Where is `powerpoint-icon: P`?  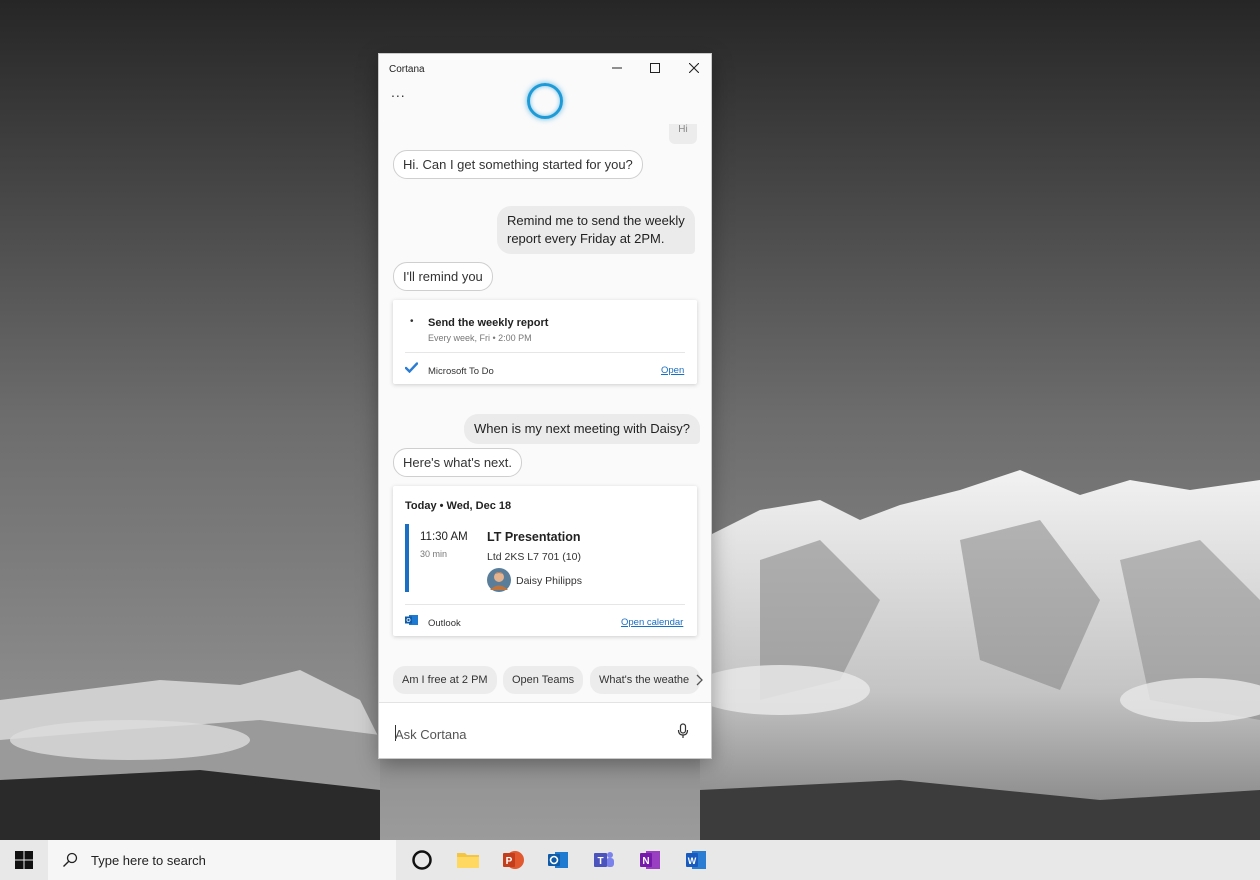
powerpoint-icon: P is located at coordinates (513, 860).